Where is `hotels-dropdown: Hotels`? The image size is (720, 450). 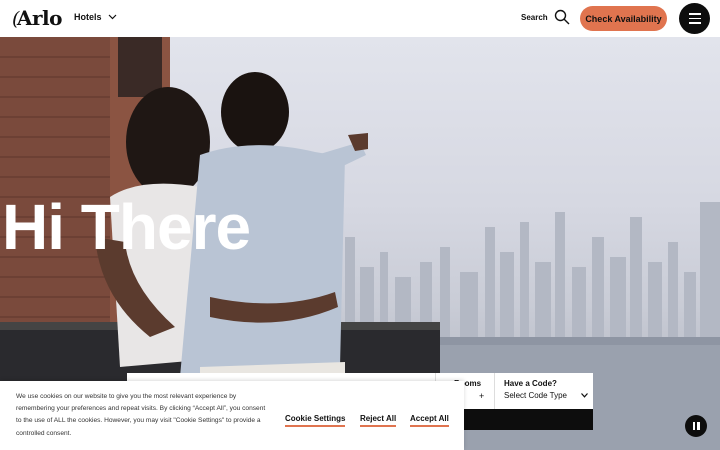
hotels-dropdown: Hotels is located at coordinates (95, 17).